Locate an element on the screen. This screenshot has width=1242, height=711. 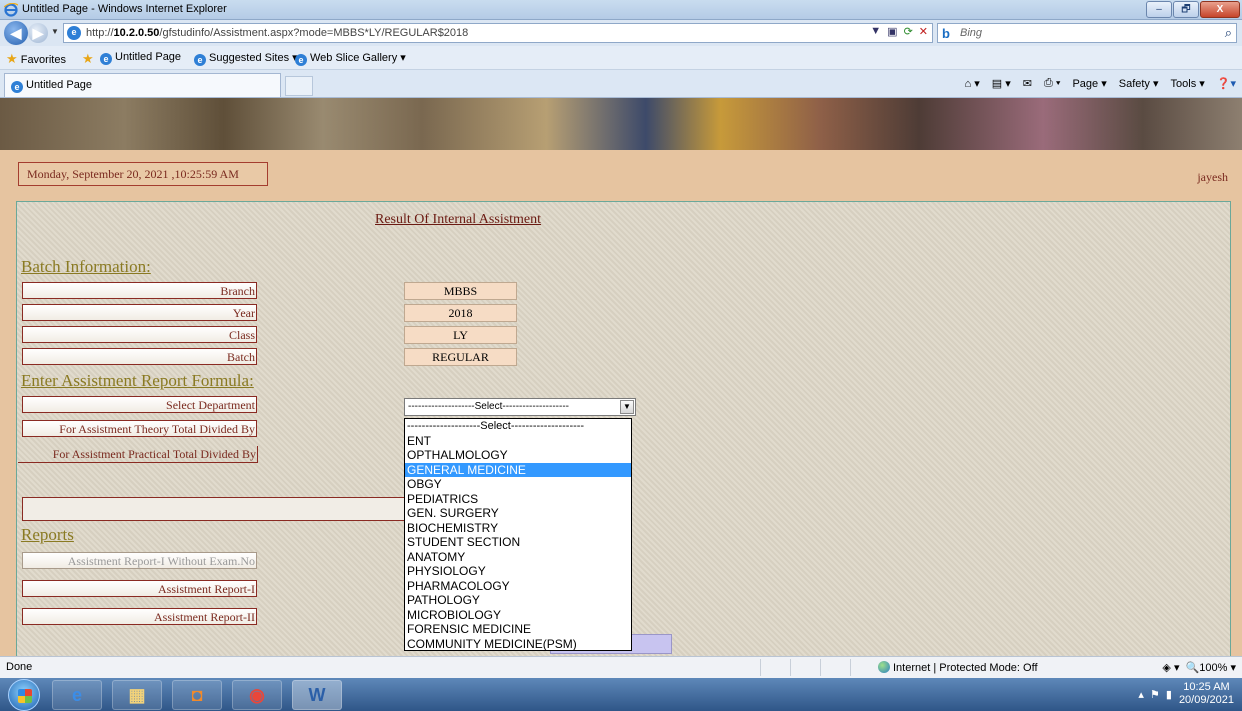
bing-logo-icon: b is located at coordinates (946, 33).